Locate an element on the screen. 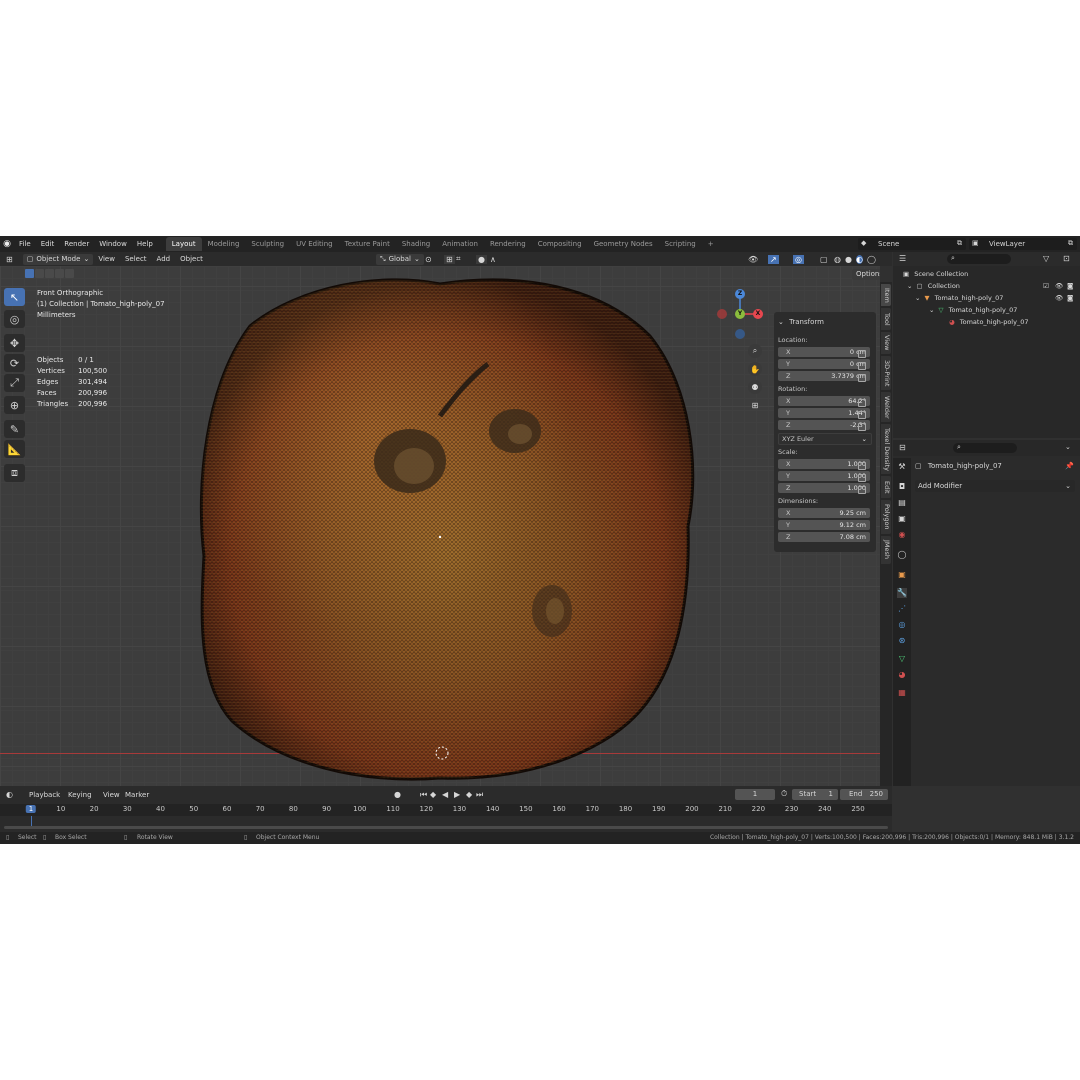 The height and width of the screenshot is (1080, 1080). tl-menu-marker: Marker is located at coordinates (137, 795).